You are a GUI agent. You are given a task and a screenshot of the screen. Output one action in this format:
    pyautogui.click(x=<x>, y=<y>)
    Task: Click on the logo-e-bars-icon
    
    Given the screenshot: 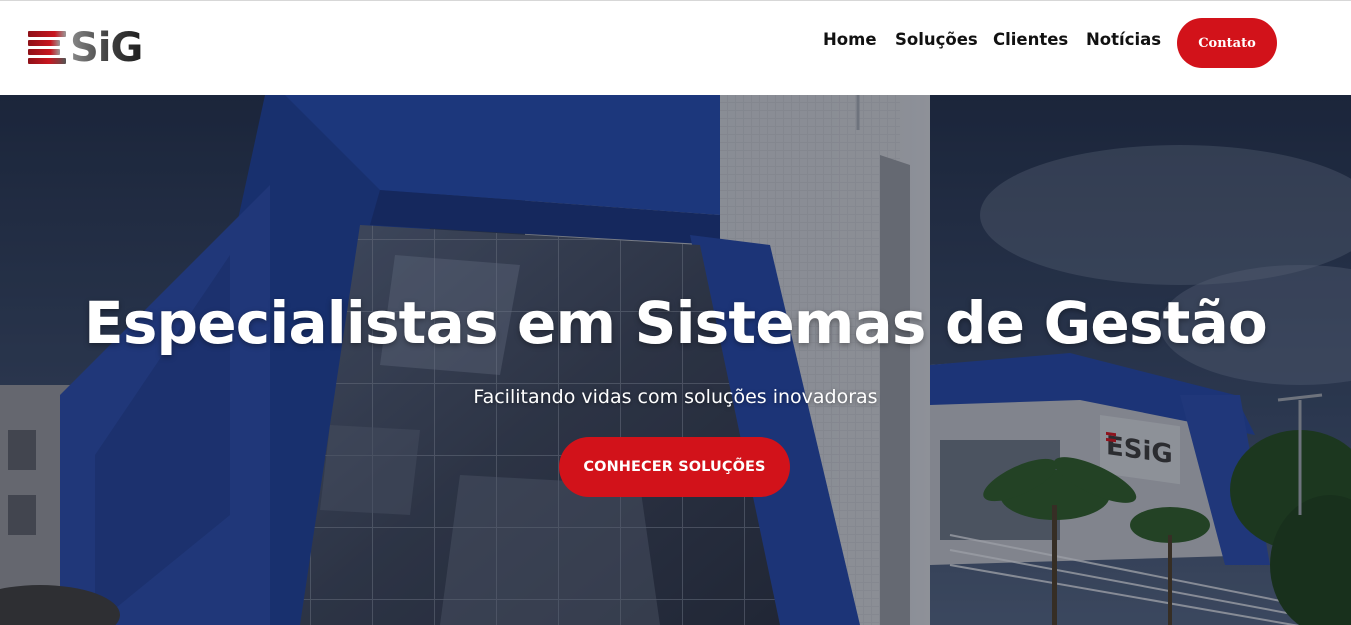 What is the action you would take?
    pyautogui.click(x=48, y=48)
    